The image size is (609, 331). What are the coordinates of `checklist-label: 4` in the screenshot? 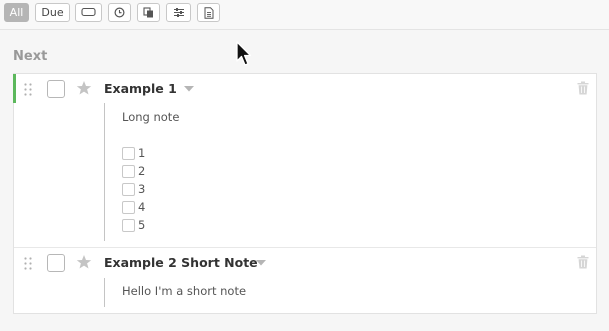 It's located at (142, 207).